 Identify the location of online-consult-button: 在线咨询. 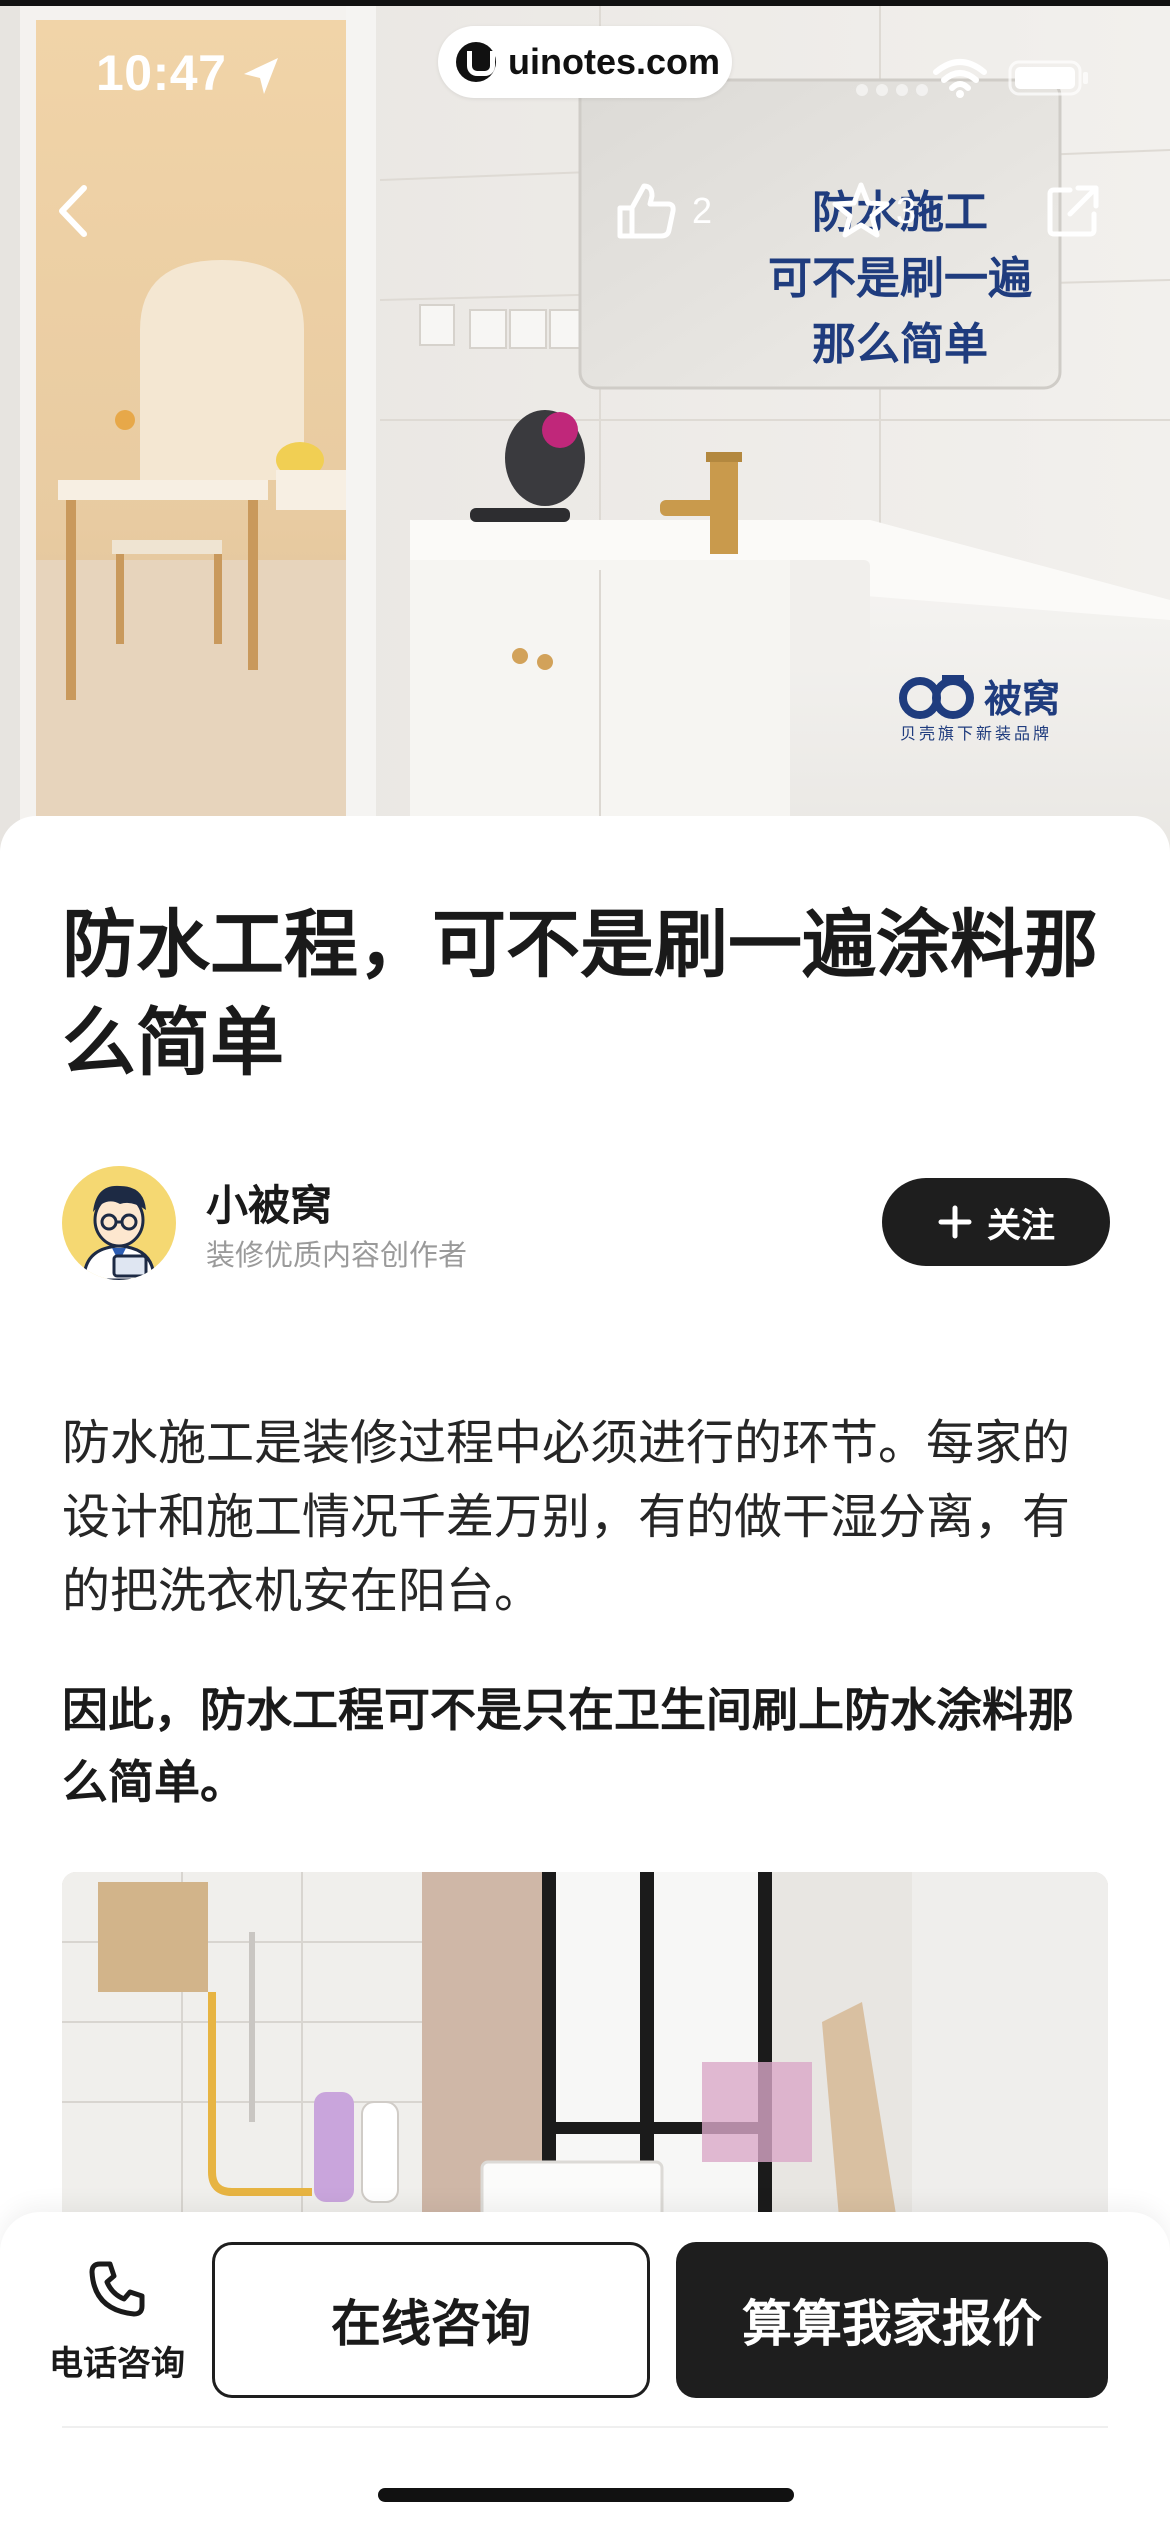
(431, 2320).